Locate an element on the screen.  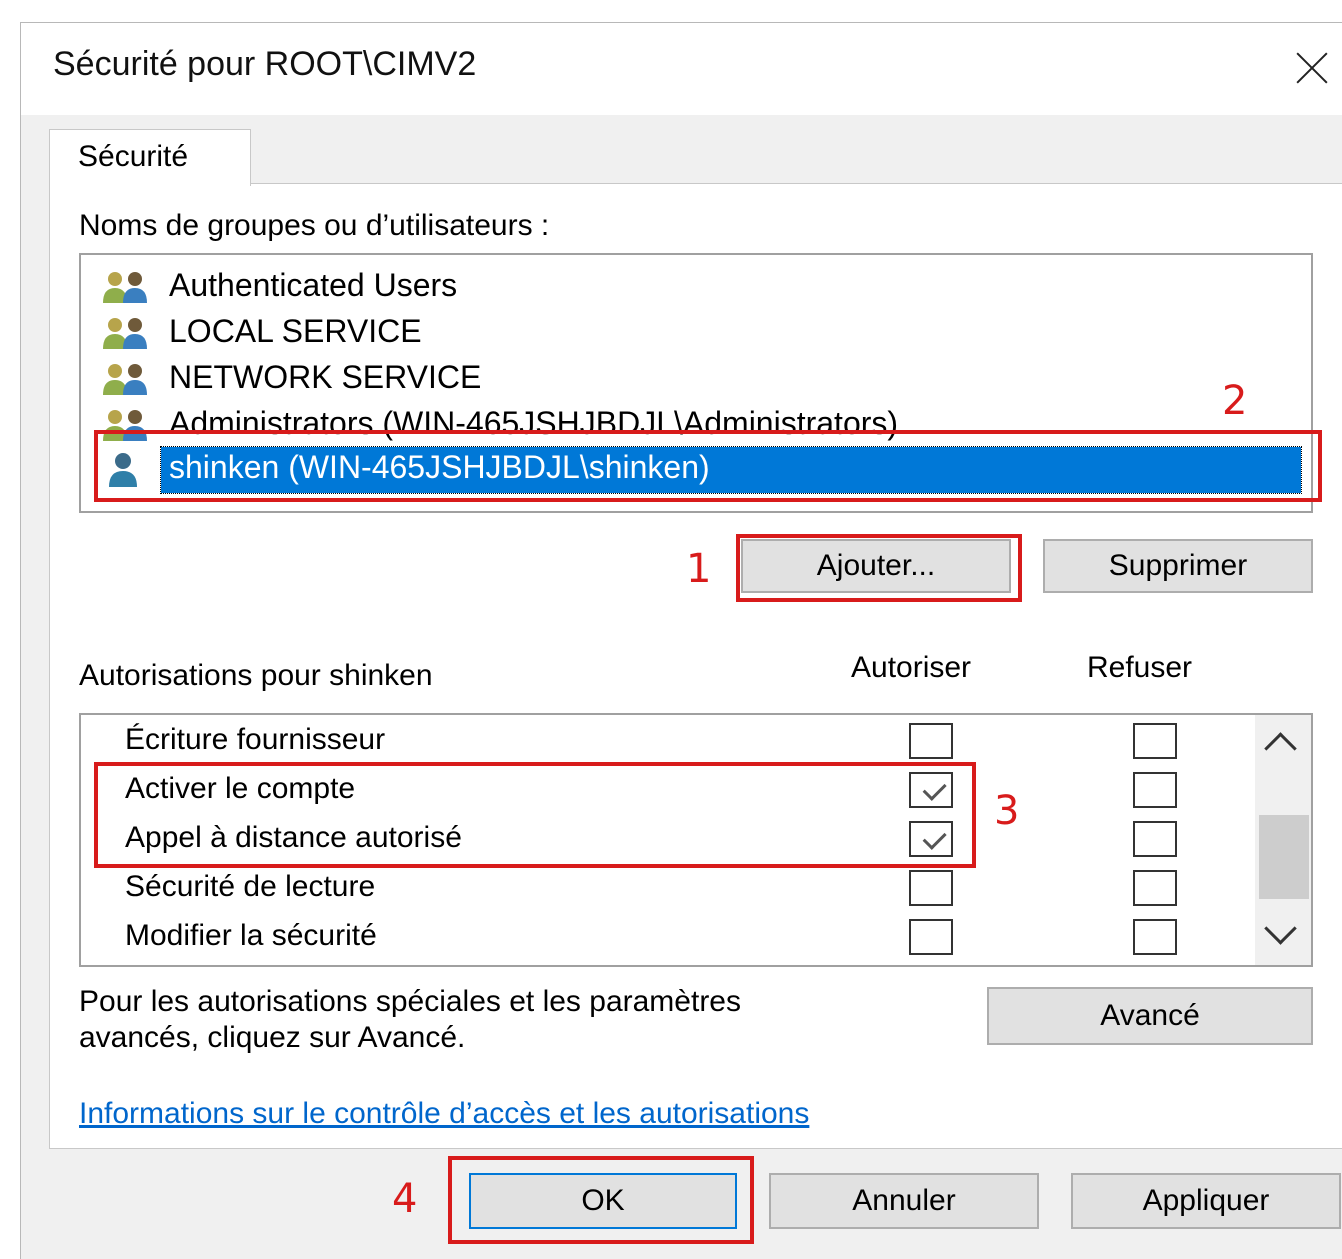
close-icon is located at coordinates (1311, 67).